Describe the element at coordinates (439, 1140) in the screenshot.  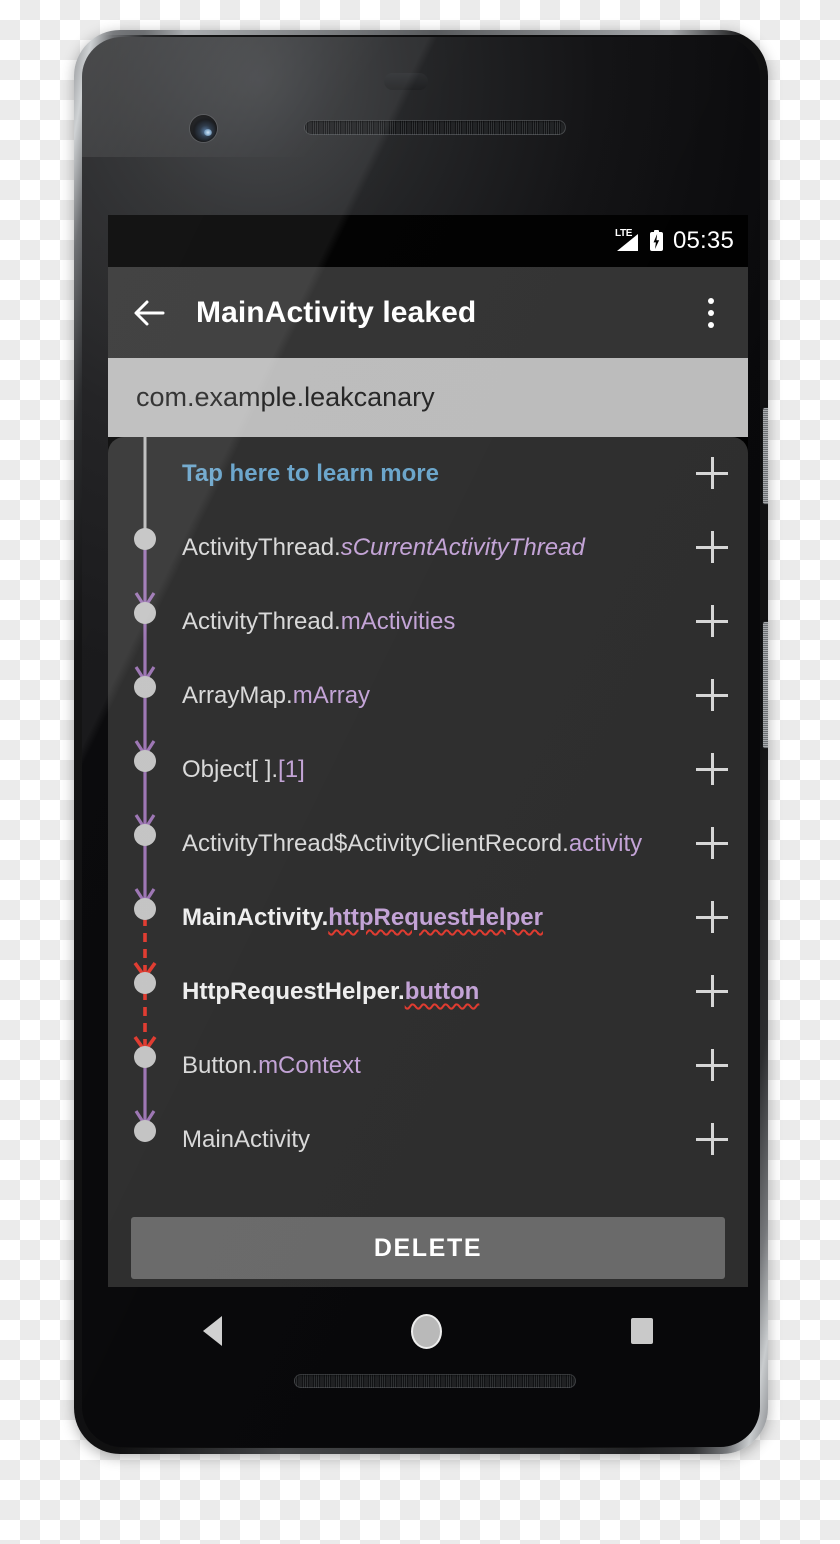
I see `leak-trace-row-label: MainActivity` at that location.